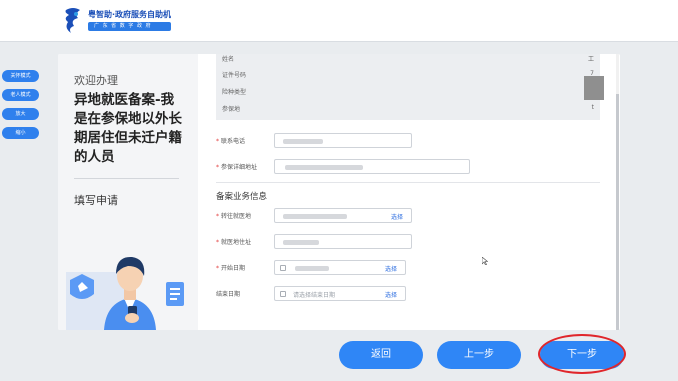  I want to click on move-to-label: 转往就医地, so click(236, 216).